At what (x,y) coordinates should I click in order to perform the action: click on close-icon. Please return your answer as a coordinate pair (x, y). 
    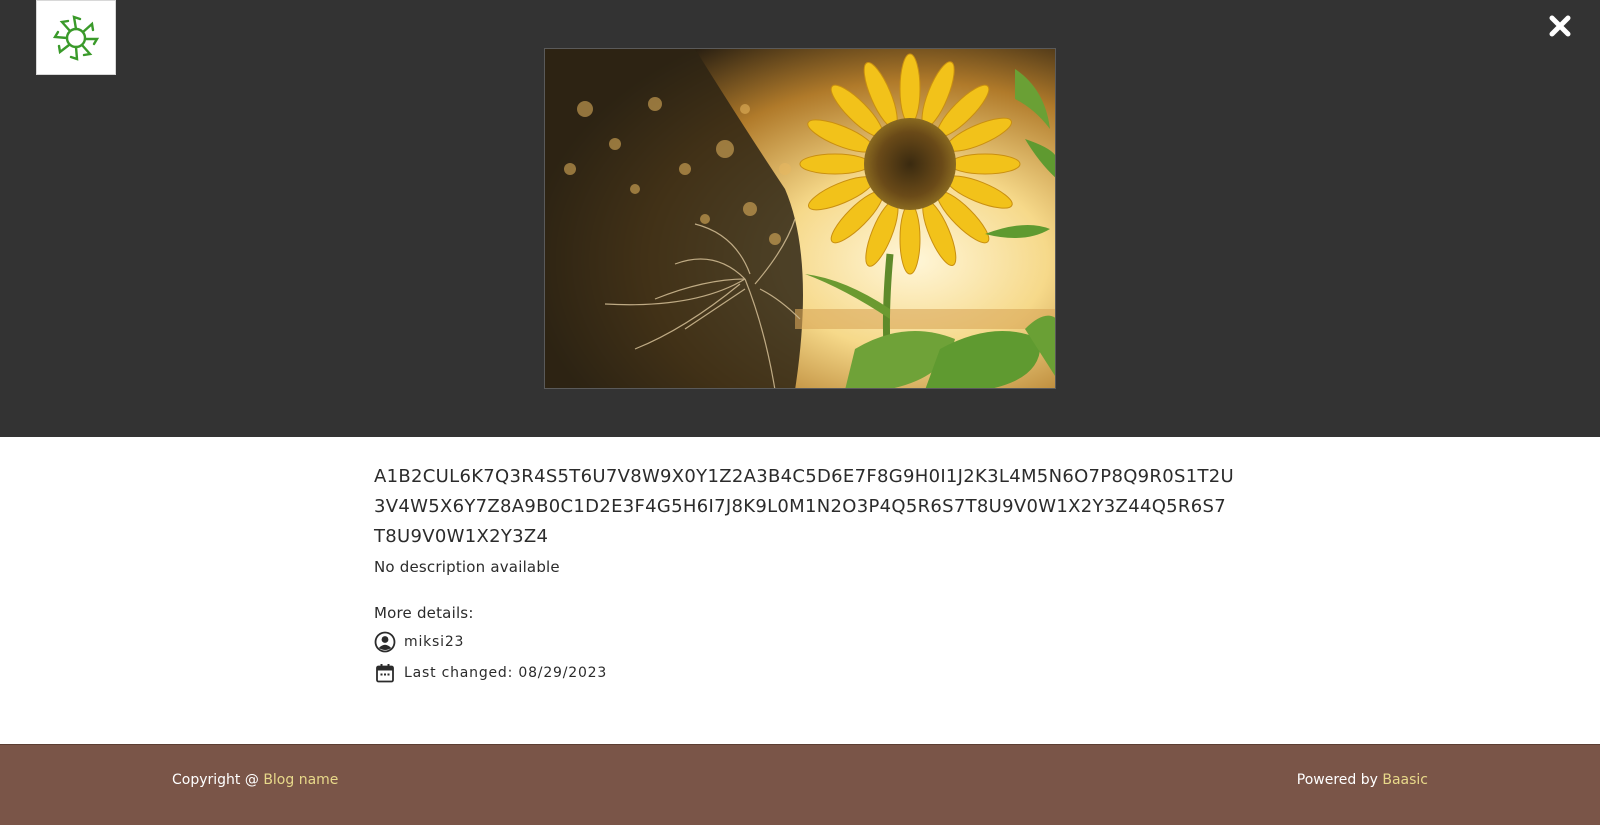
    Looking at the image, I should click on (1560, 26).